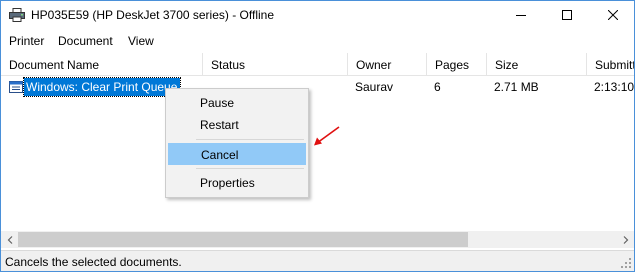  Describe the element at coordinates (516, 87) in the screenshot. I see `size-cell: 2.71 MB` at that location.